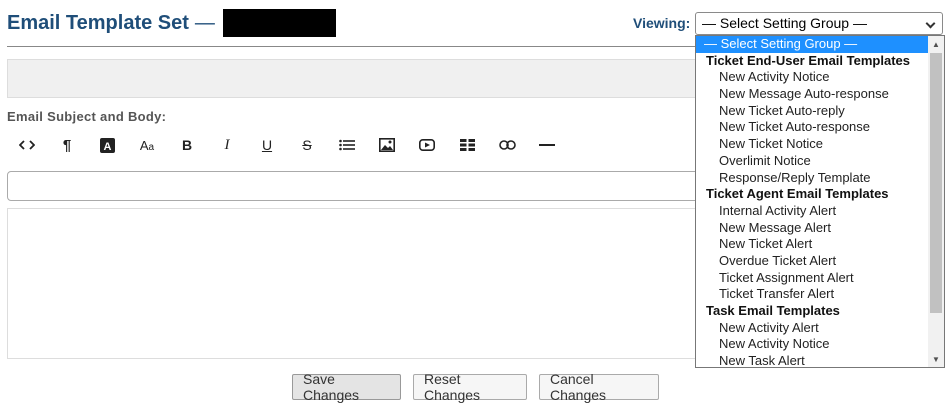 The image size is (950, 410). I want to click on italic-icon: I, so click(227, 145).